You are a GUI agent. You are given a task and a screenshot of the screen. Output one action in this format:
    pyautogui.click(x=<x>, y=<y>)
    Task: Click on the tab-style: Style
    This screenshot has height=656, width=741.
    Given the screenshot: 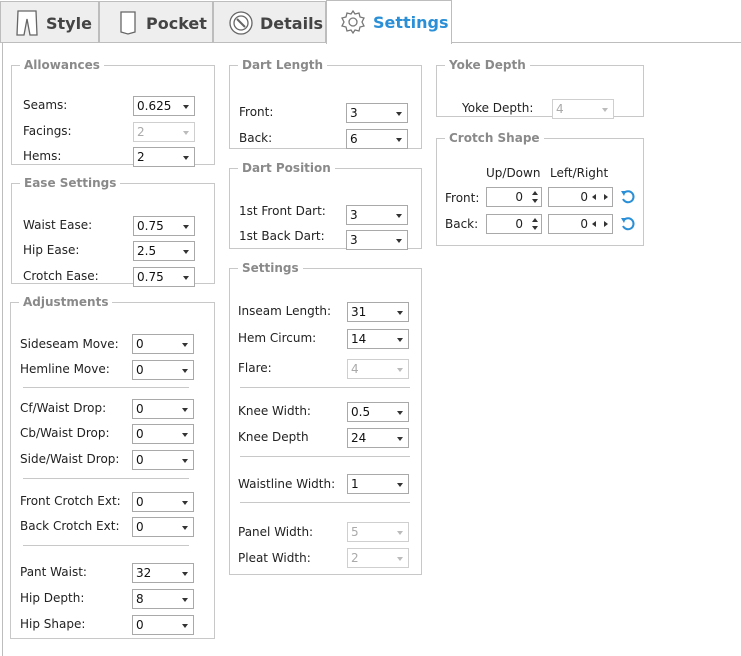 What is the action you would take?
    pyautogui.click(x=49, y=21)
    